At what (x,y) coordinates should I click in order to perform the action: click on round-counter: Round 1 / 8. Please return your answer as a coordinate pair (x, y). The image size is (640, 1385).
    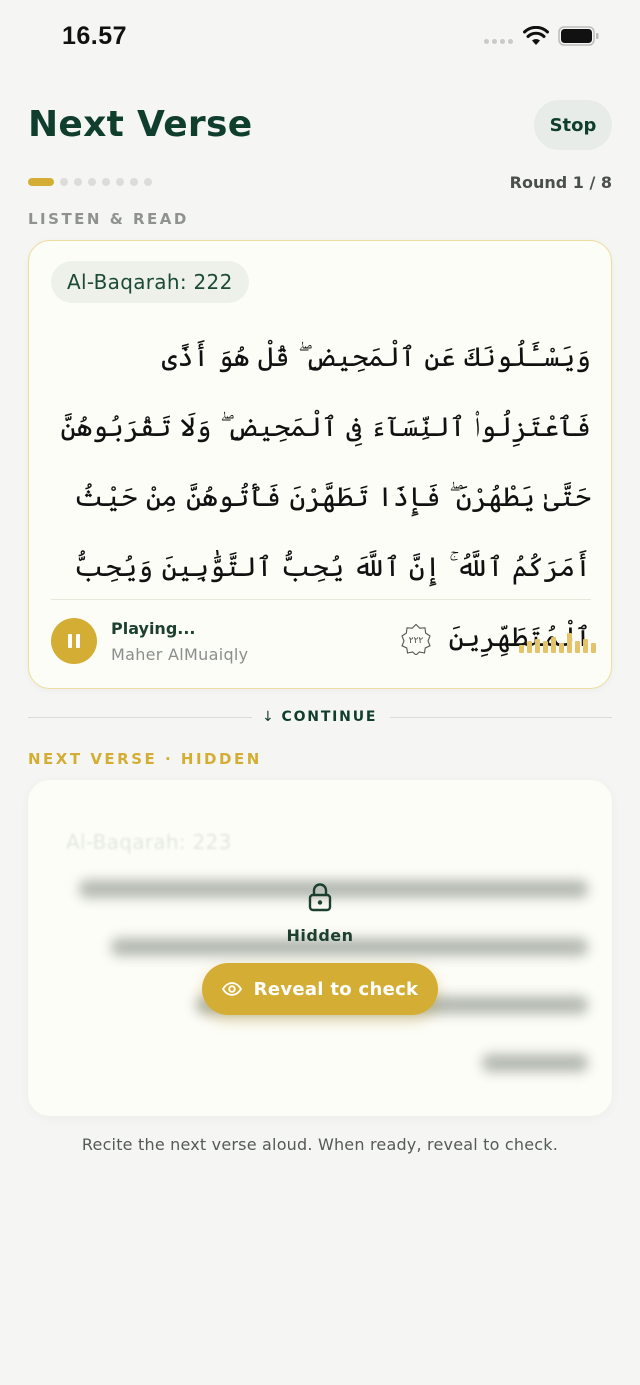
    Looking at the image, I should click on (560, 182).